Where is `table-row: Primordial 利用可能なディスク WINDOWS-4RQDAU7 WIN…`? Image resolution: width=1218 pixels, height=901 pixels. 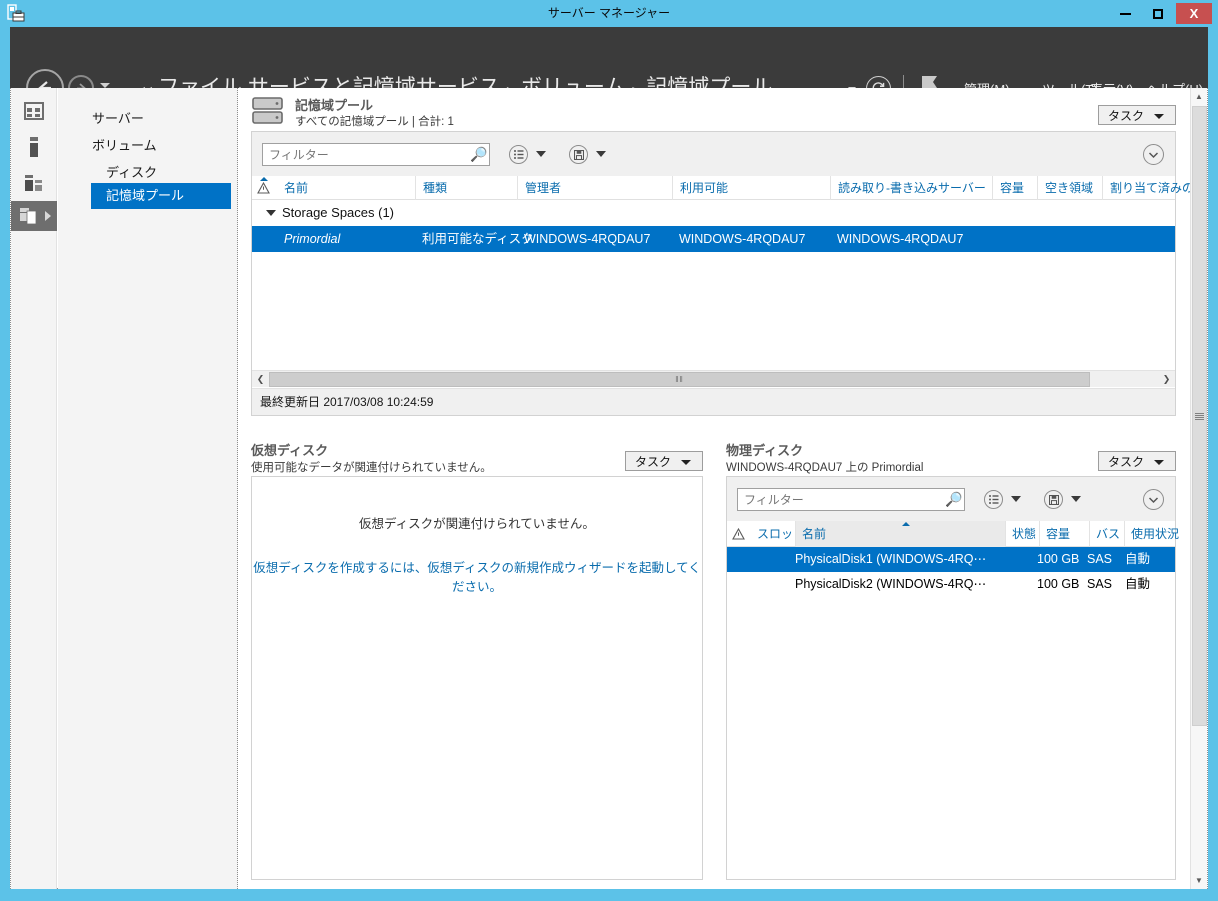 table-row: Primordial 利用可能なディスク WINDOWS-4RQDAU7 WIN… is located at coordinates (713, 239).